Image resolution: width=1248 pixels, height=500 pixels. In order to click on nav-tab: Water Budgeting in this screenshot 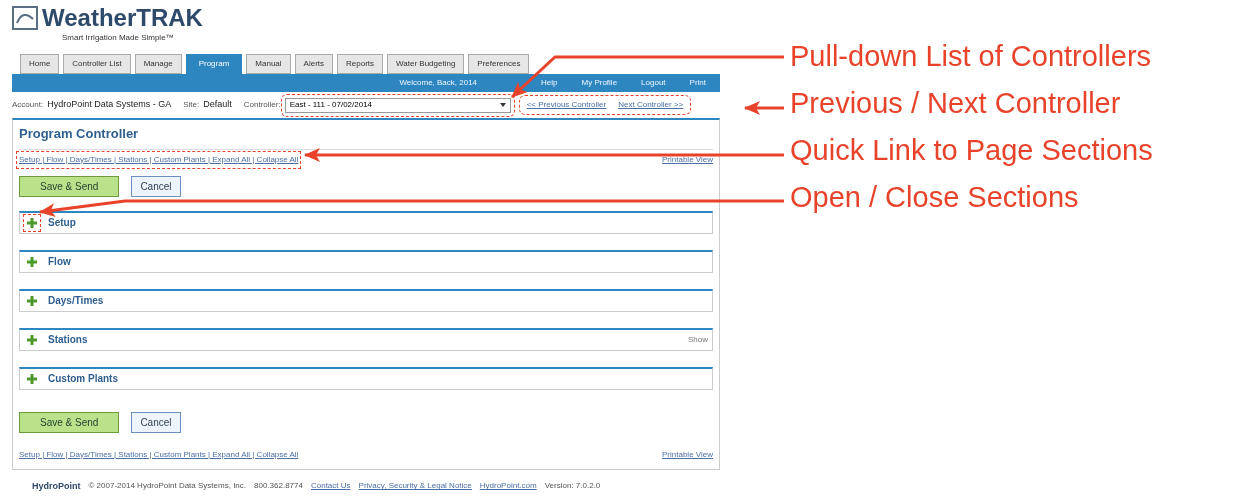, I will do `click(426, 64)`.